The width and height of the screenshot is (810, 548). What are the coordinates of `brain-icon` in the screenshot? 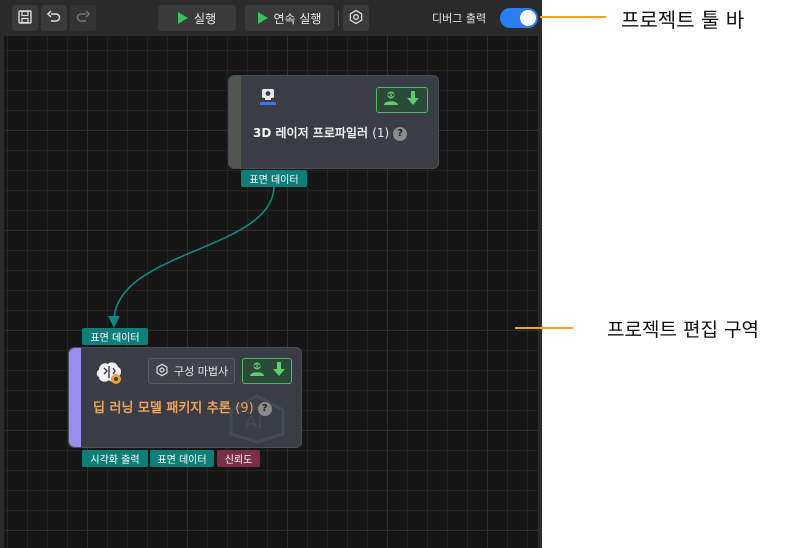 It's located at (109, 375).